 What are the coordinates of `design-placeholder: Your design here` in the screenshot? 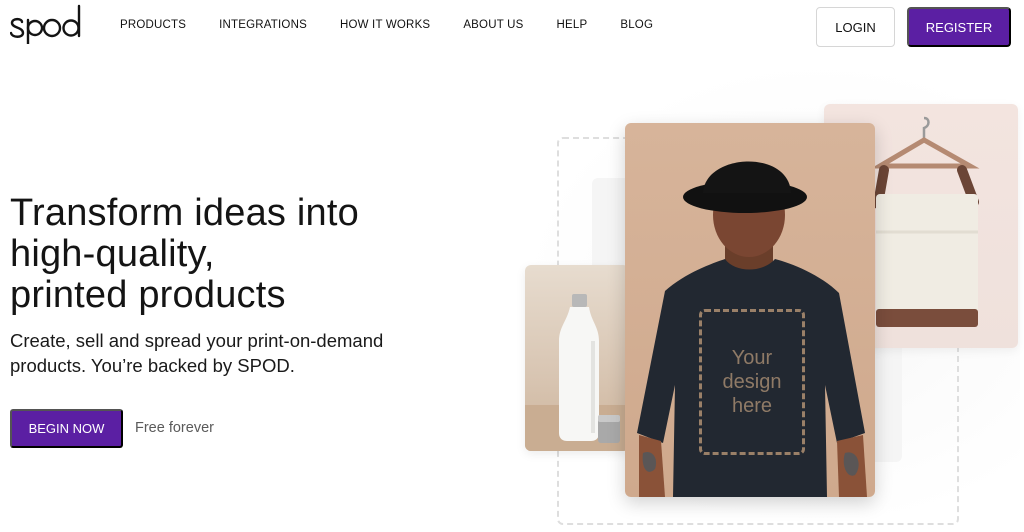 It's located at (752, 382).